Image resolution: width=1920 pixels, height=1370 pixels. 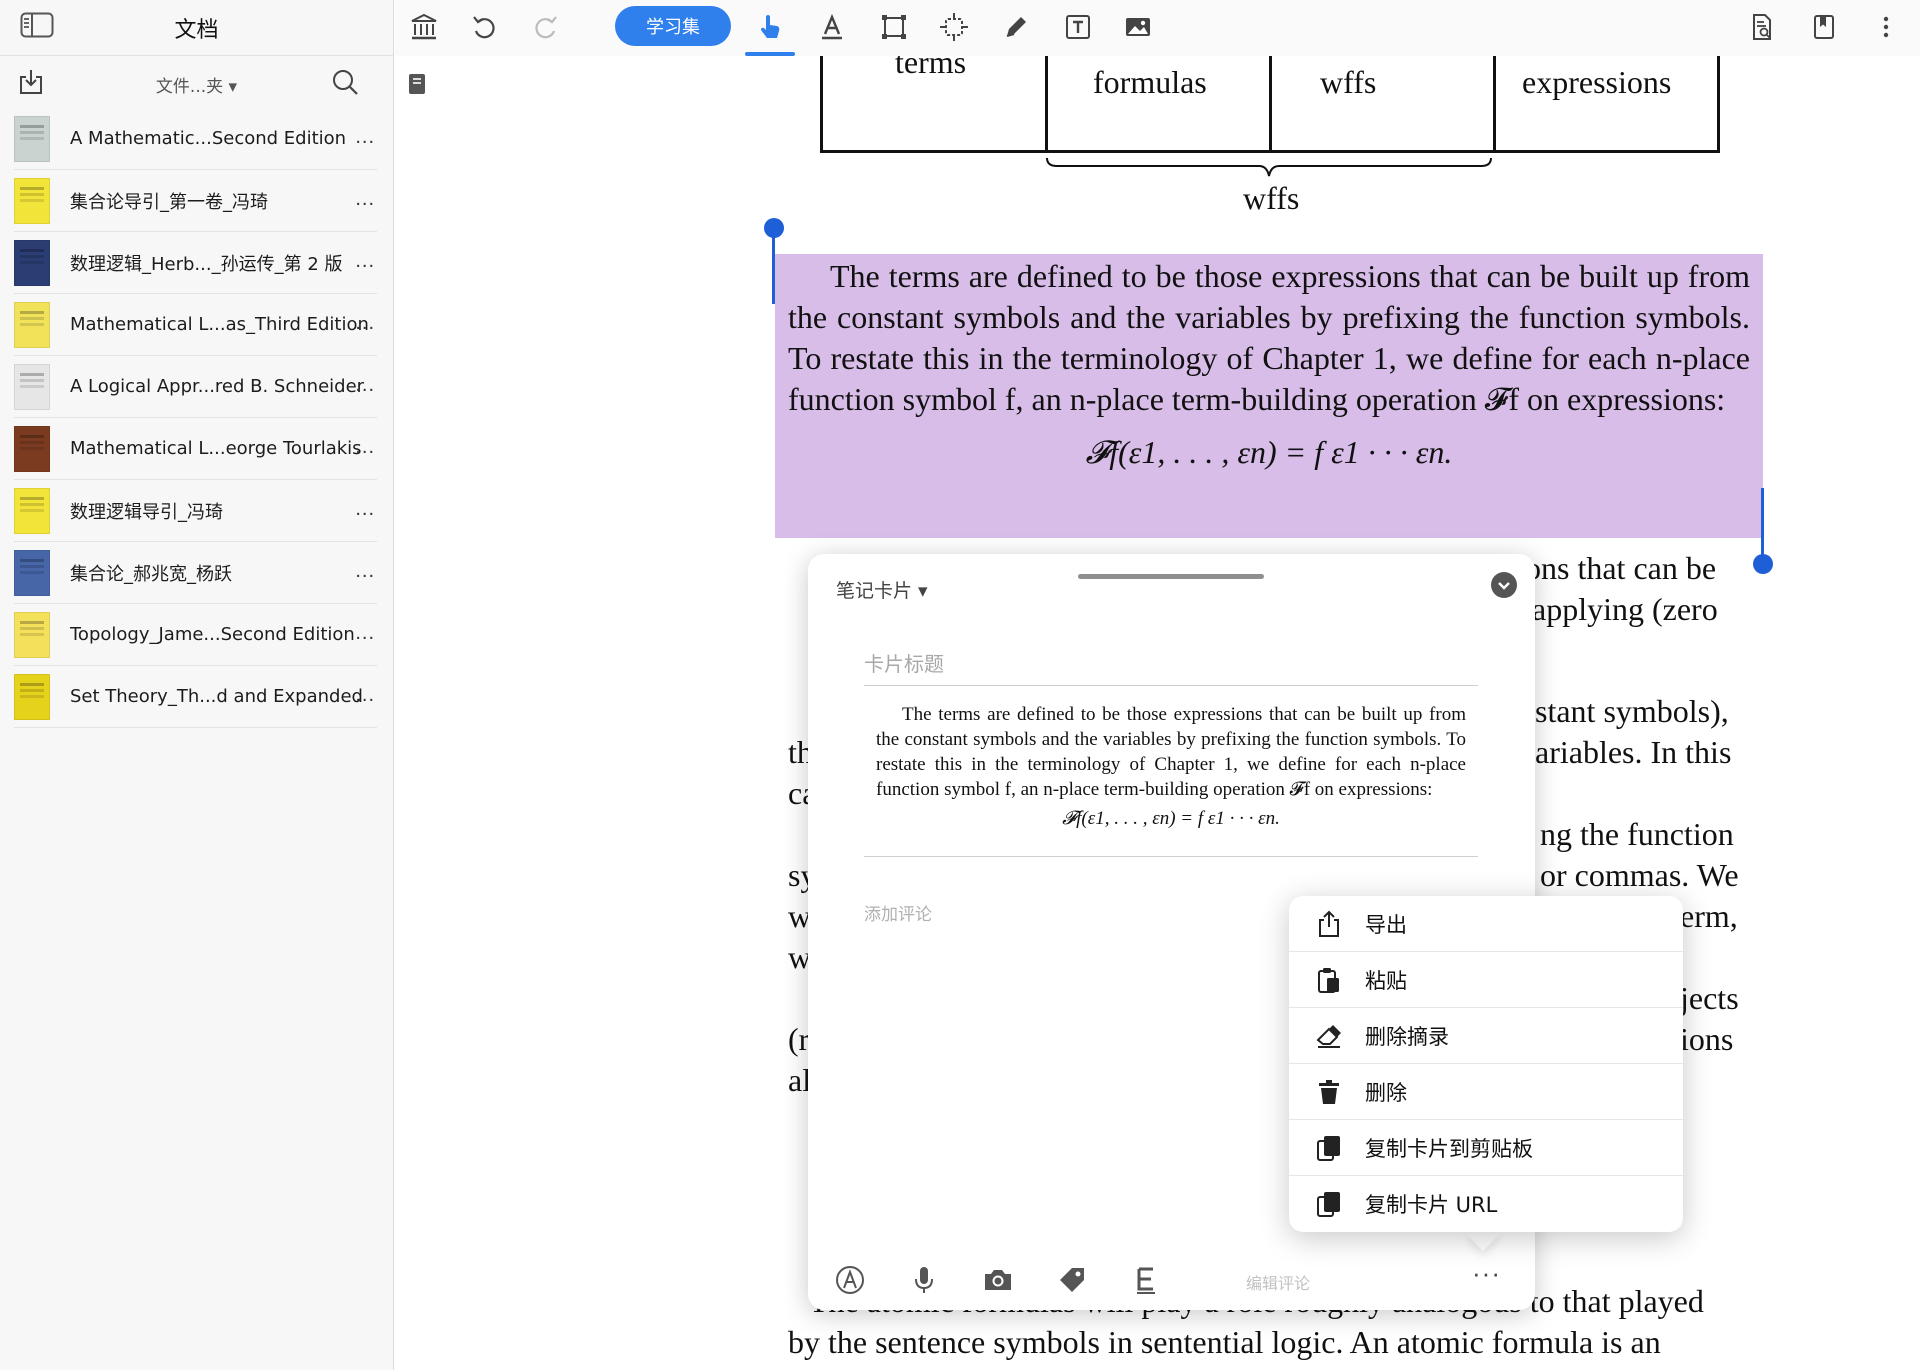 What do you see at coordinates (1625, 609) in the screenshot?
I see `page-text-line: applying (zero` at bounding box center [1625, 609].